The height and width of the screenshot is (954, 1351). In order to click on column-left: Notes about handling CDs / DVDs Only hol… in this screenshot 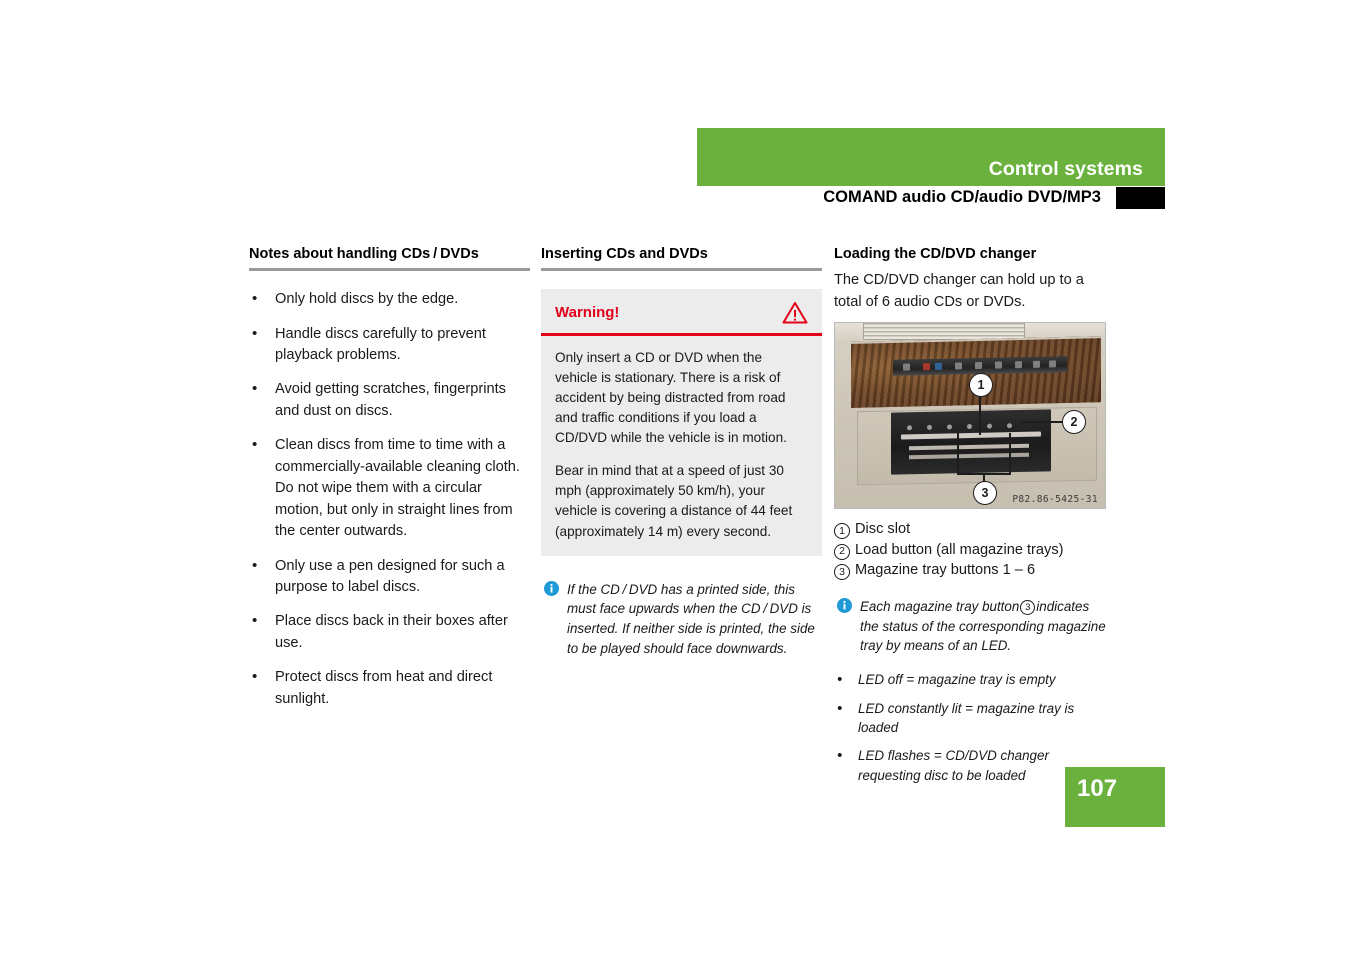, I will do `click(389, 484)`.